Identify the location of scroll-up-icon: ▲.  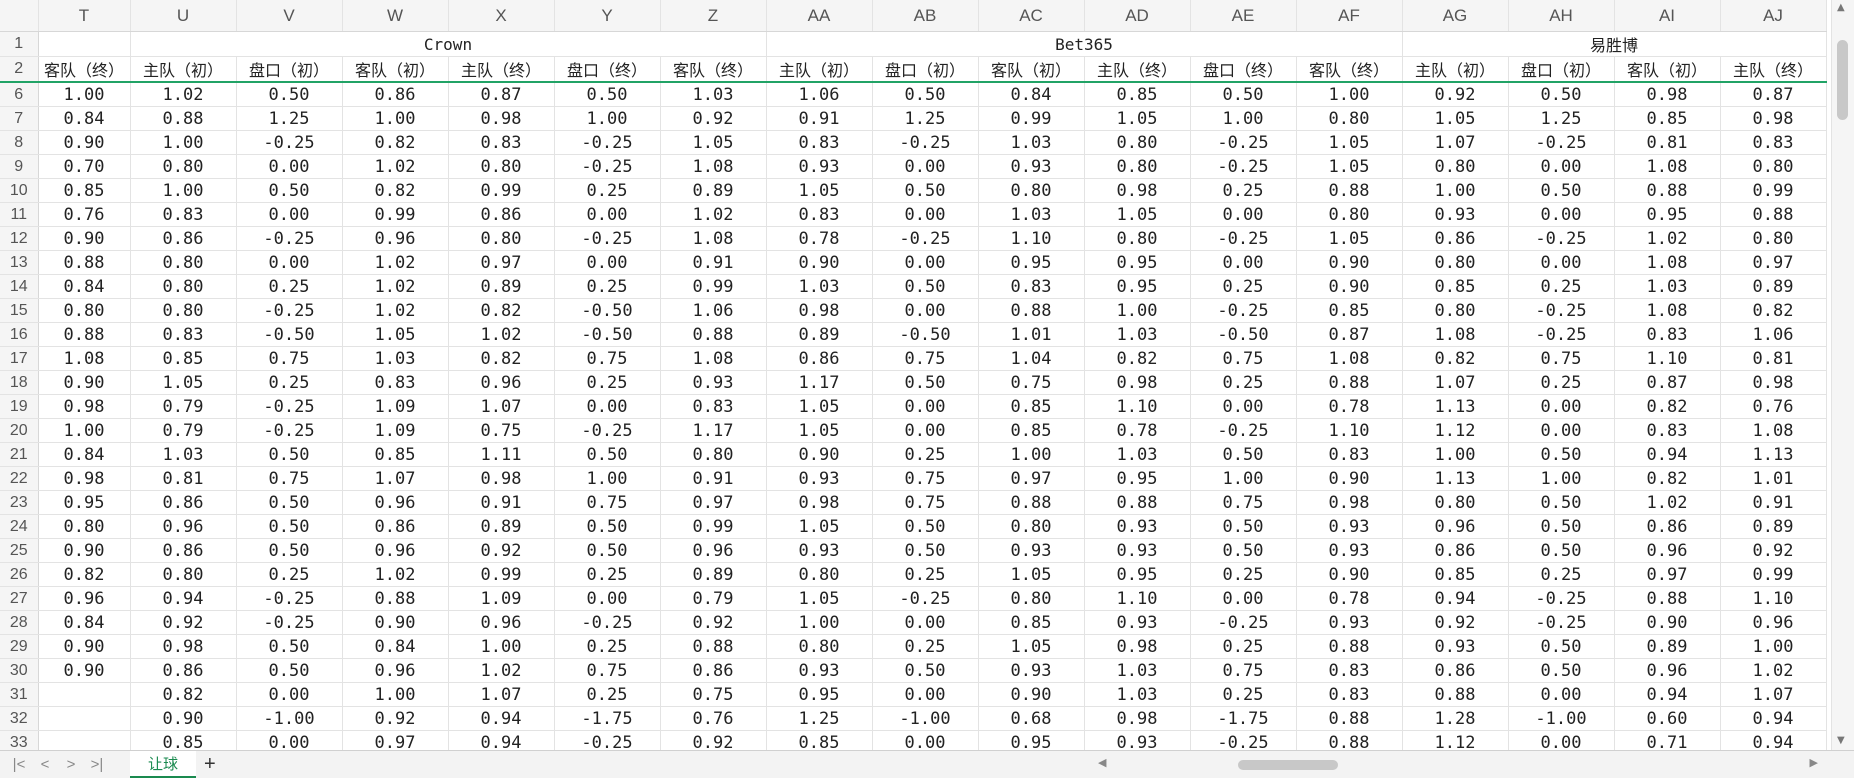
(1841, 7).